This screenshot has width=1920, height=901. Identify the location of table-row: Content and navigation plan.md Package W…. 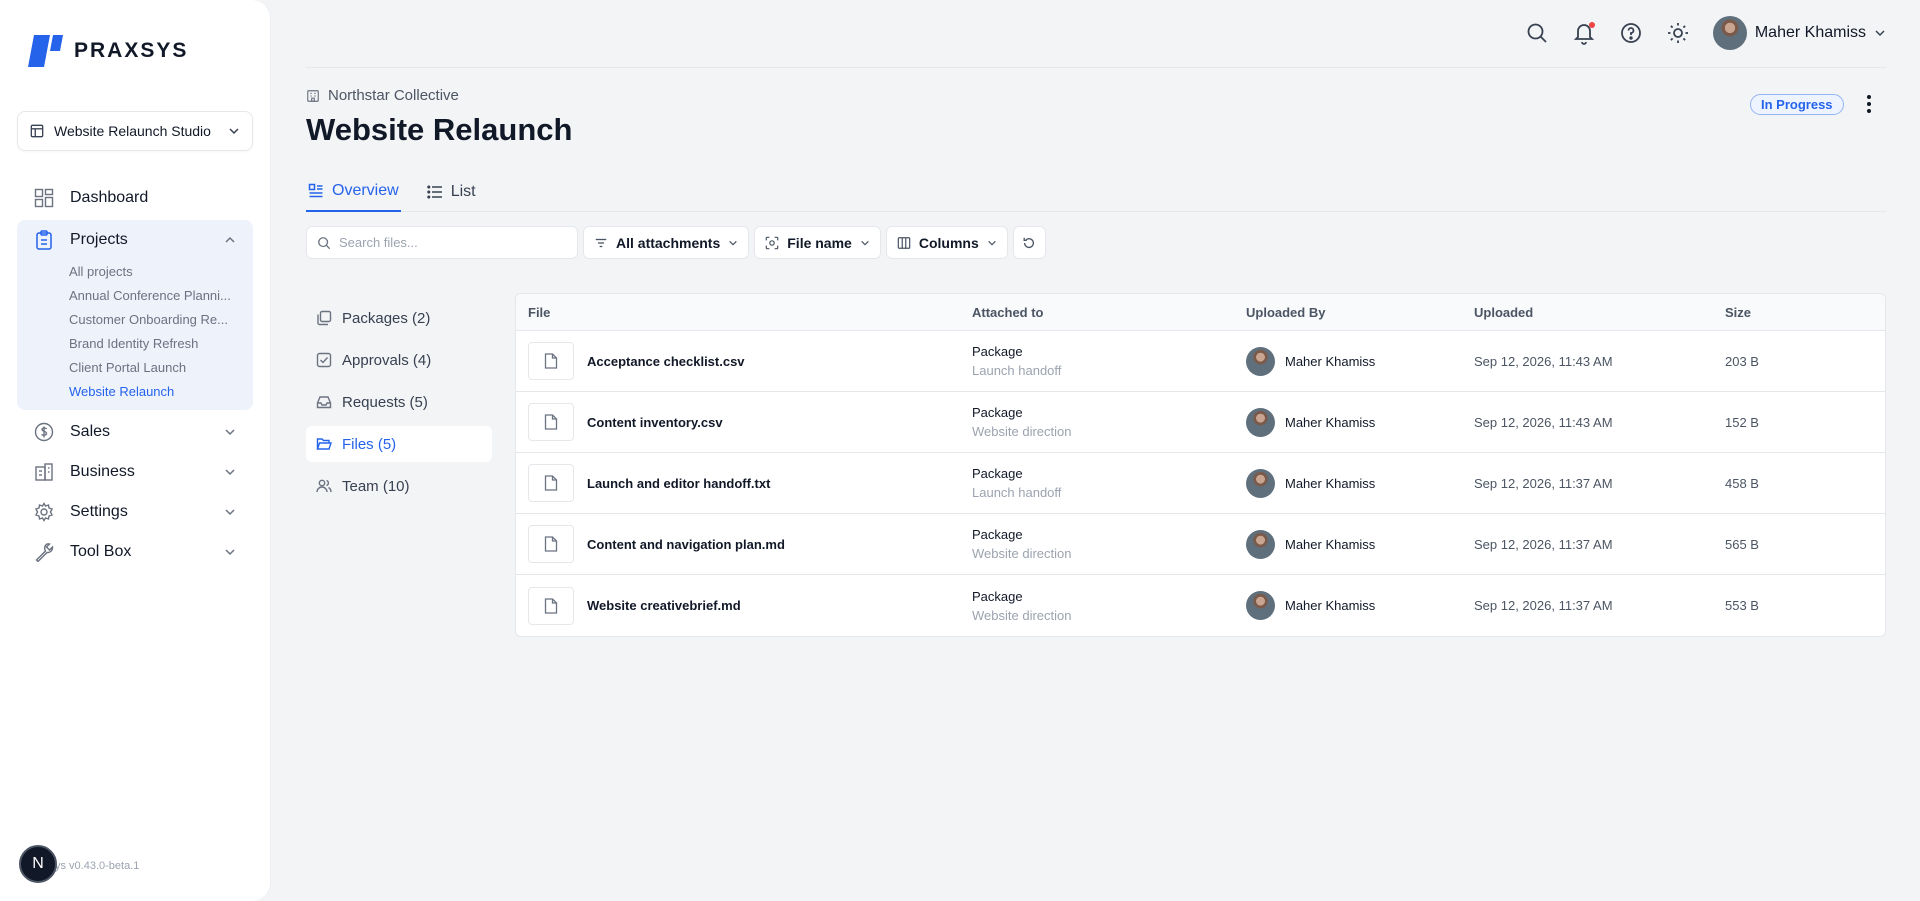
(1200, 544).